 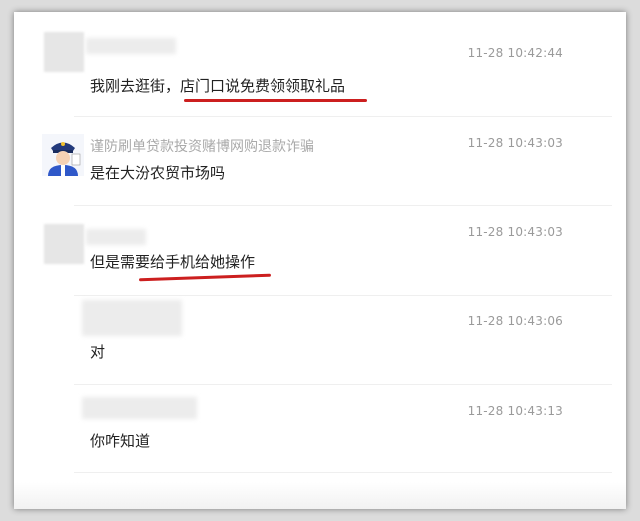 I want to click on police-officer-icon, so click(x=63, y=155).